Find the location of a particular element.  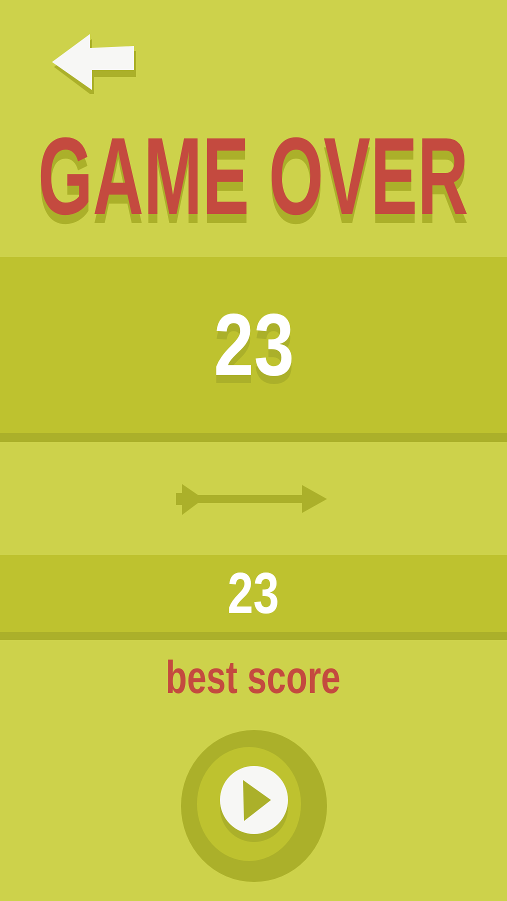

back-button is located at coordinates (94, 64).